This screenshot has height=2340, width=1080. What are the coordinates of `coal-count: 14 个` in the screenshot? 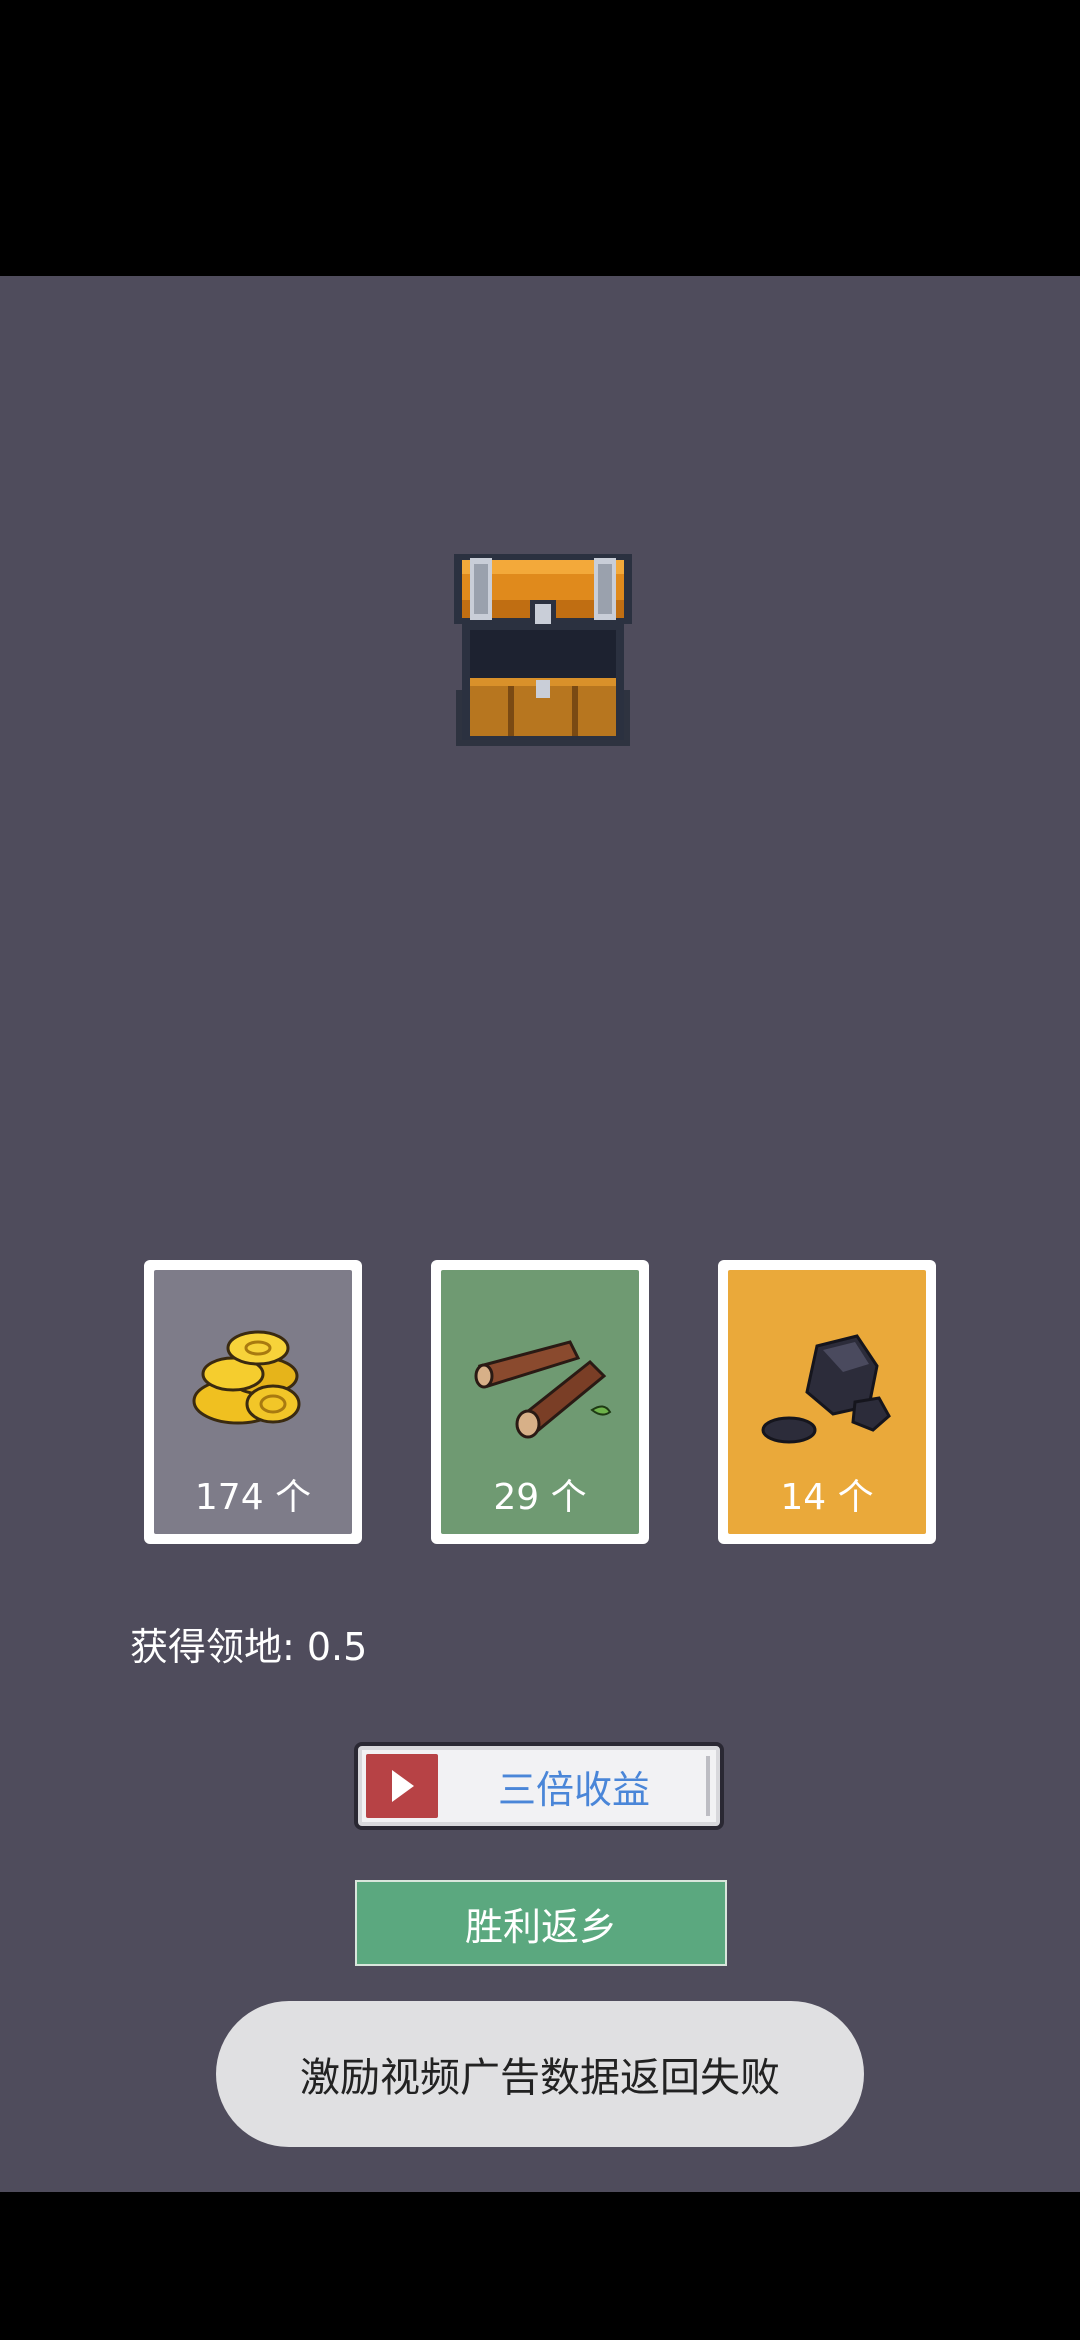 It's located at (827, 1497).